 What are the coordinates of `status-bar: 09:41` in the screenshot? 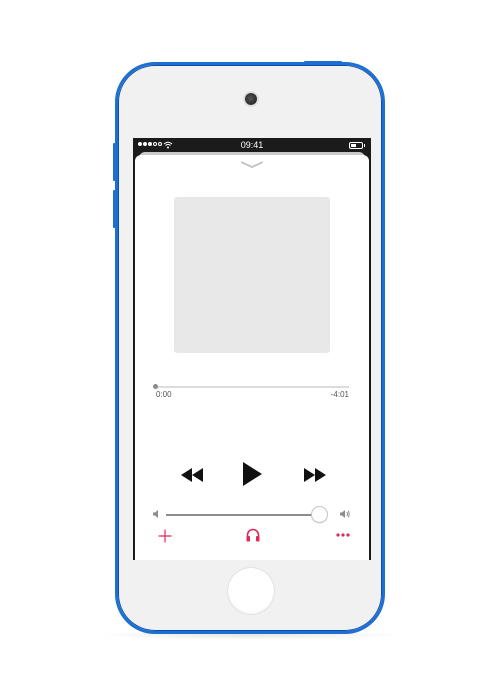 It's located at (252, 145).